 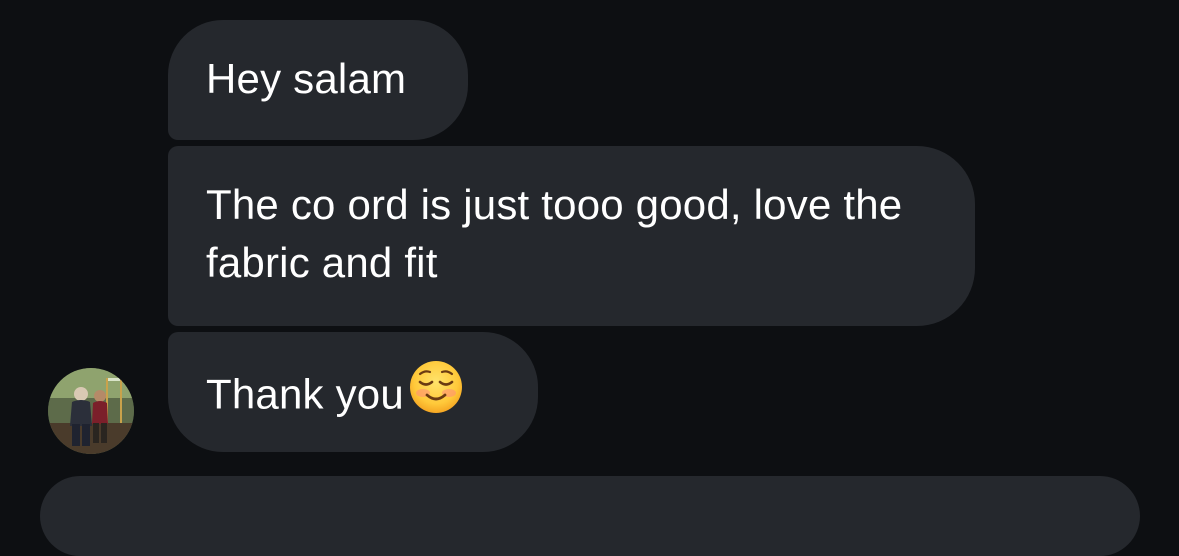 I want to click on message-bubble: Hey salam, so click(x=318, y=80).